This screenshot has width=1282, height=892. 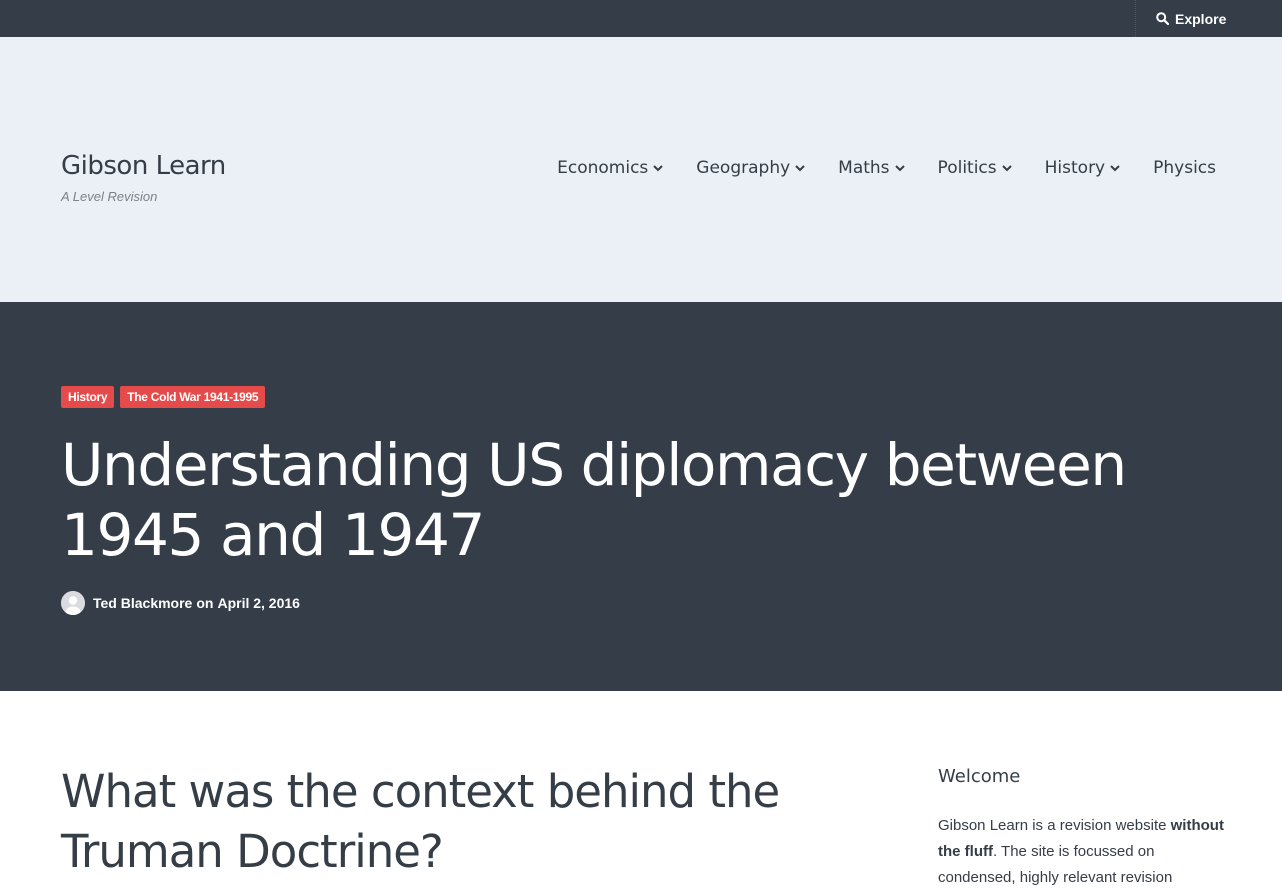 I want to click on nav-item-history: History, so click(x=1082, y=168).